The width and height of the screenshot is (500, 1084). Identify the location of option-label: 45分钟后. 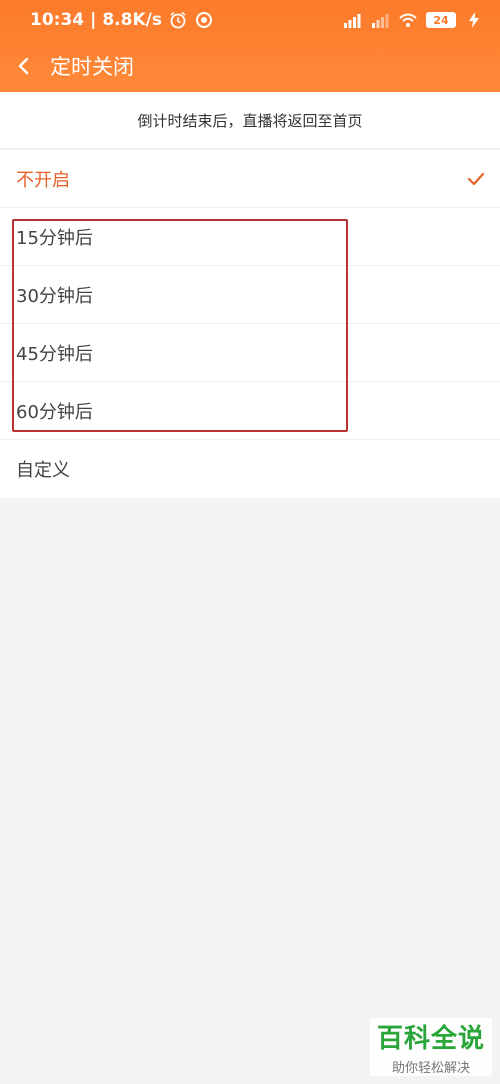
(54, 354).